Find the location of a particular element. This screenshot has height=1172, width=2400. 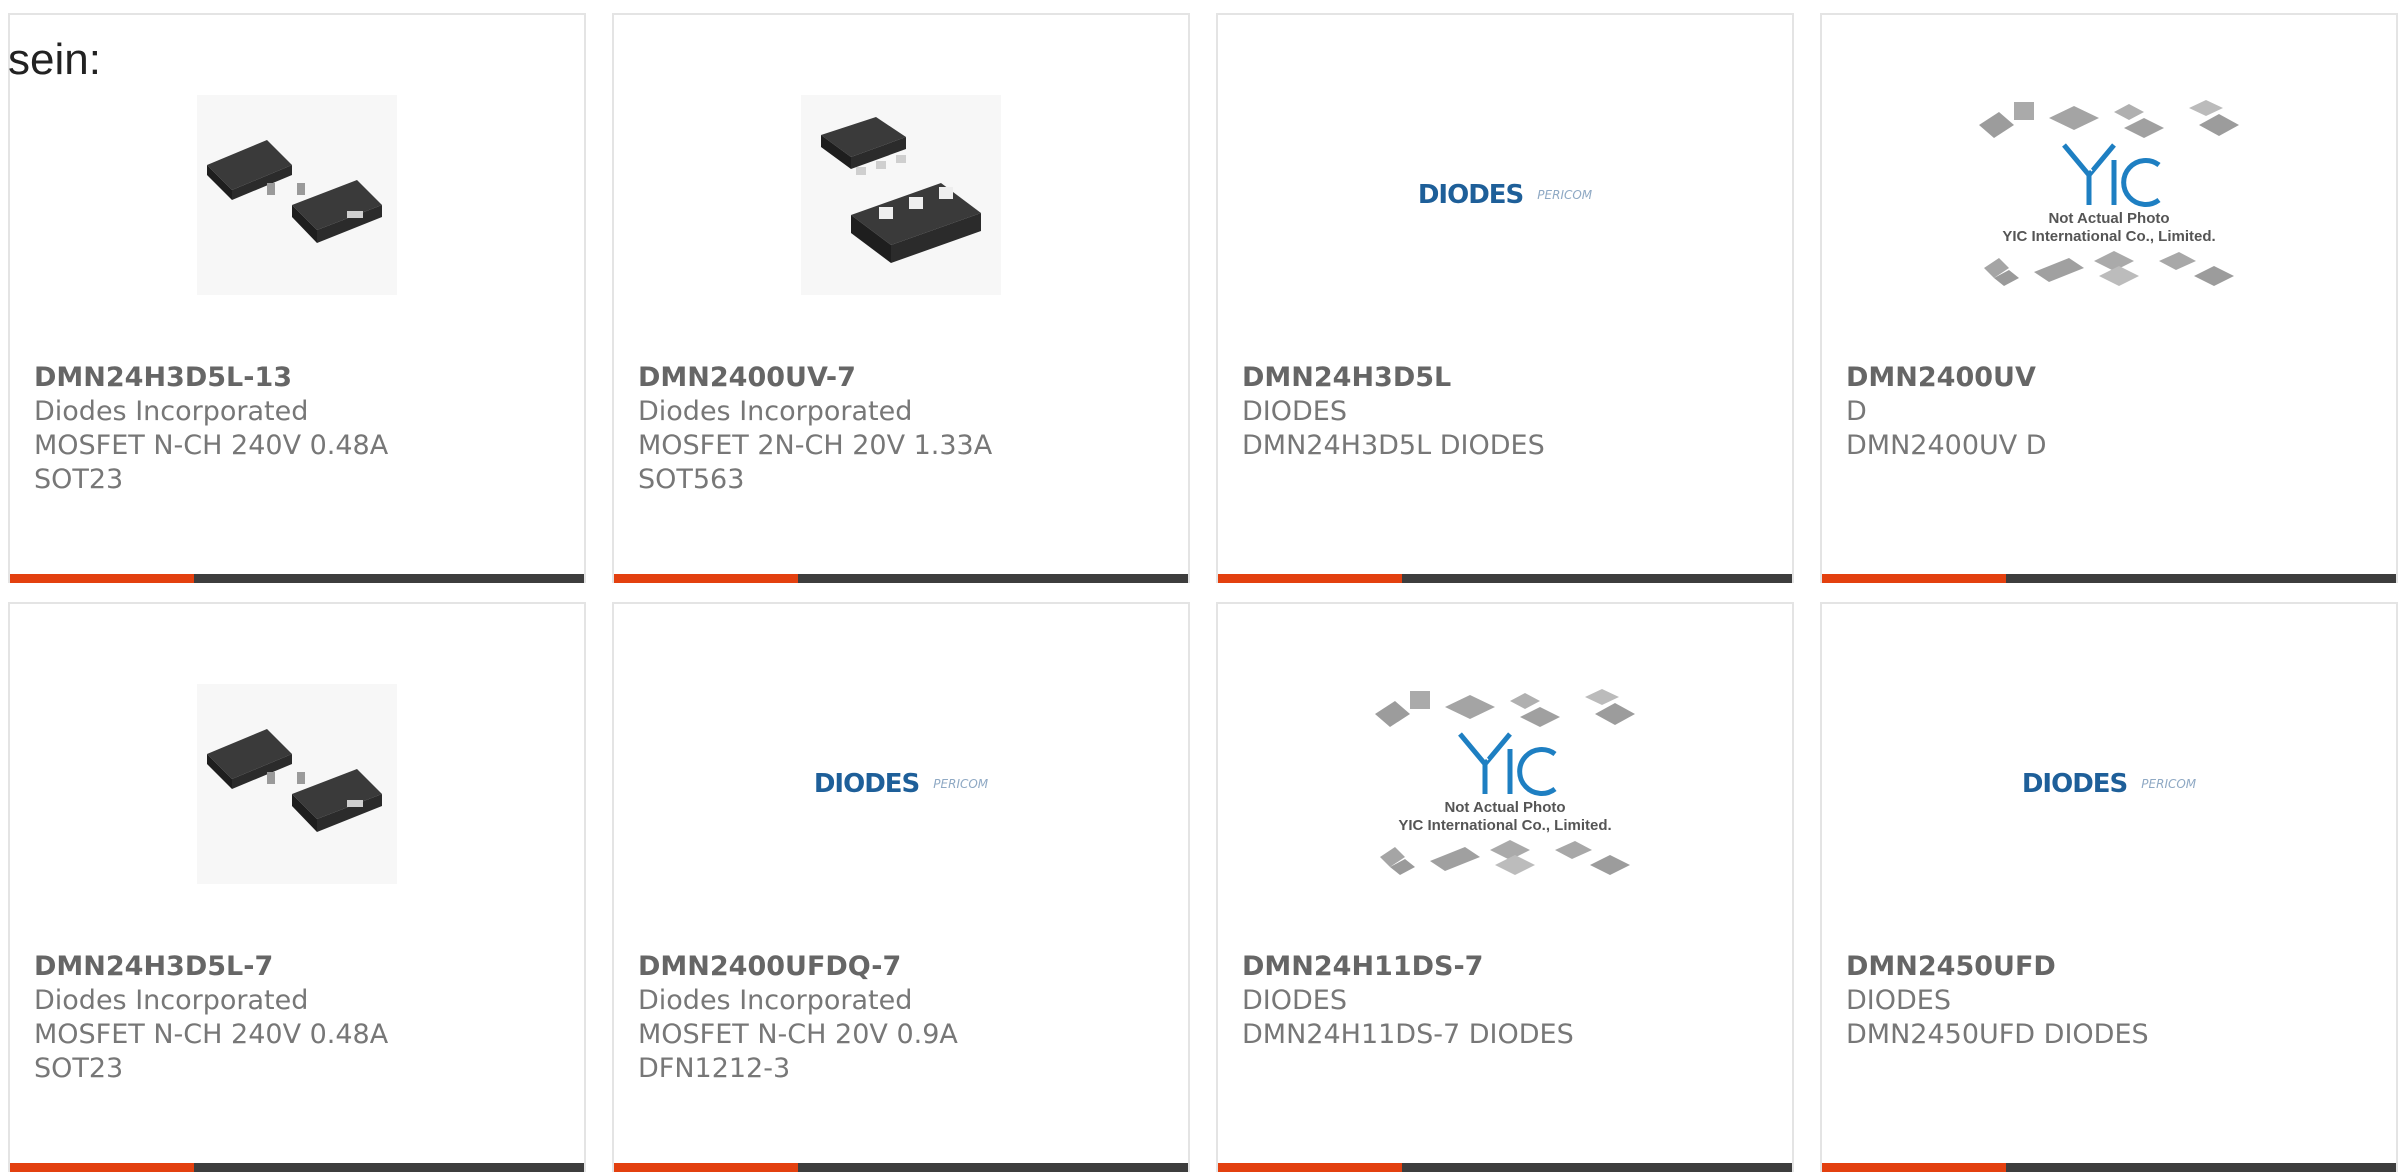

sot563-package-icon is located at coordinates (901, 195).